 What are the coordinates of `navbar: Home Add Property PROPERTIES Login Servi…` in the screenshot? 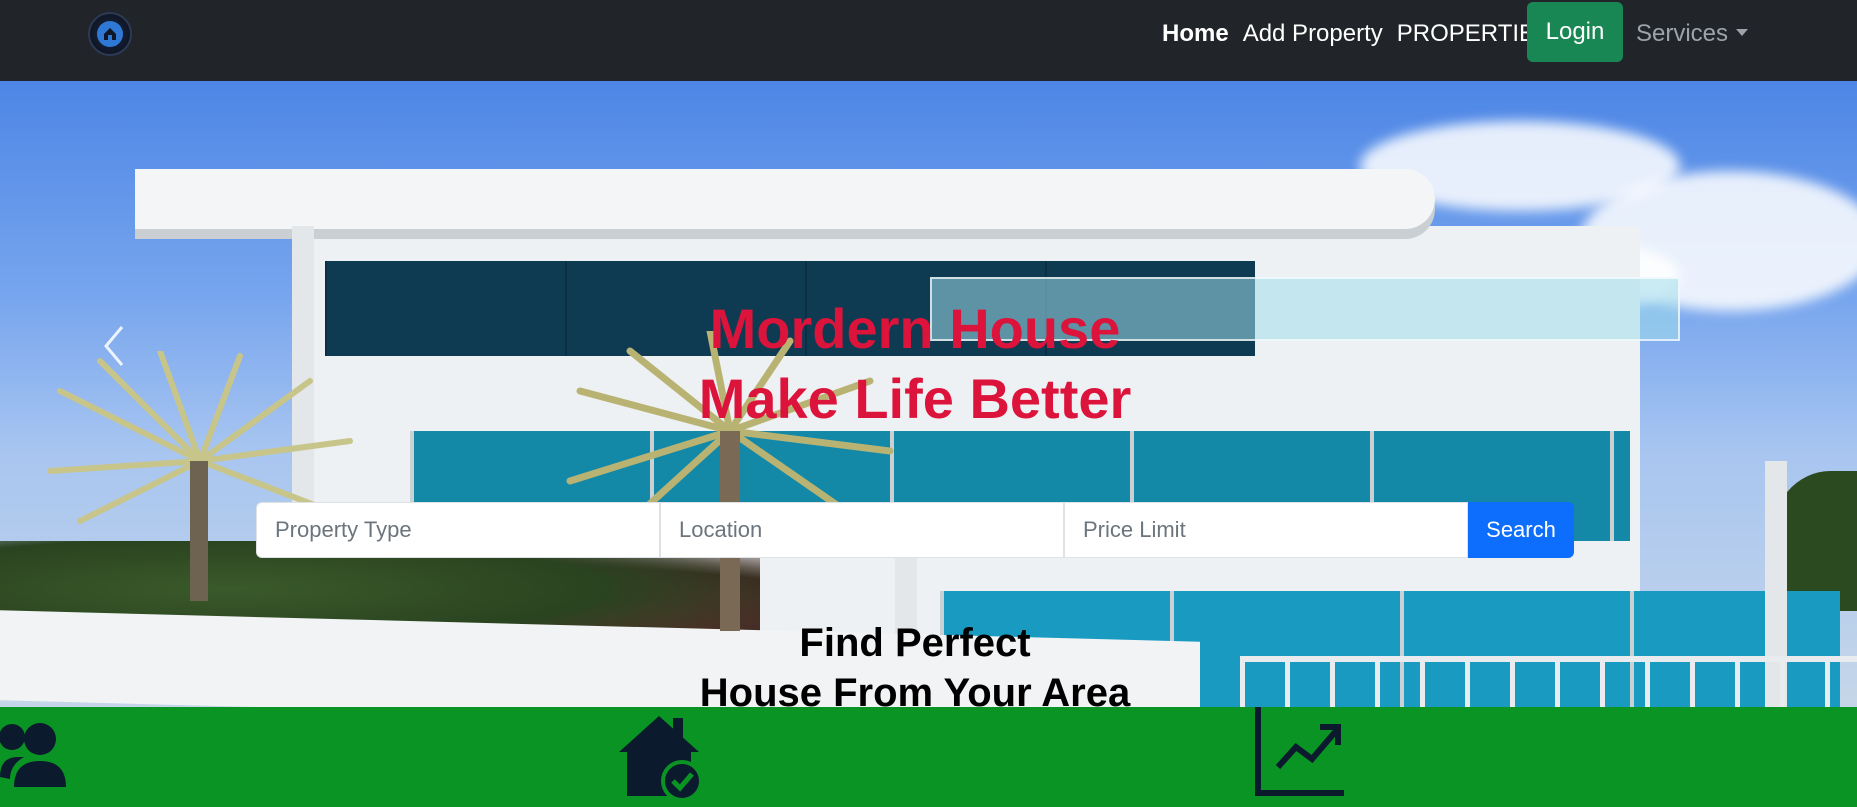 It's located at (928, 40).